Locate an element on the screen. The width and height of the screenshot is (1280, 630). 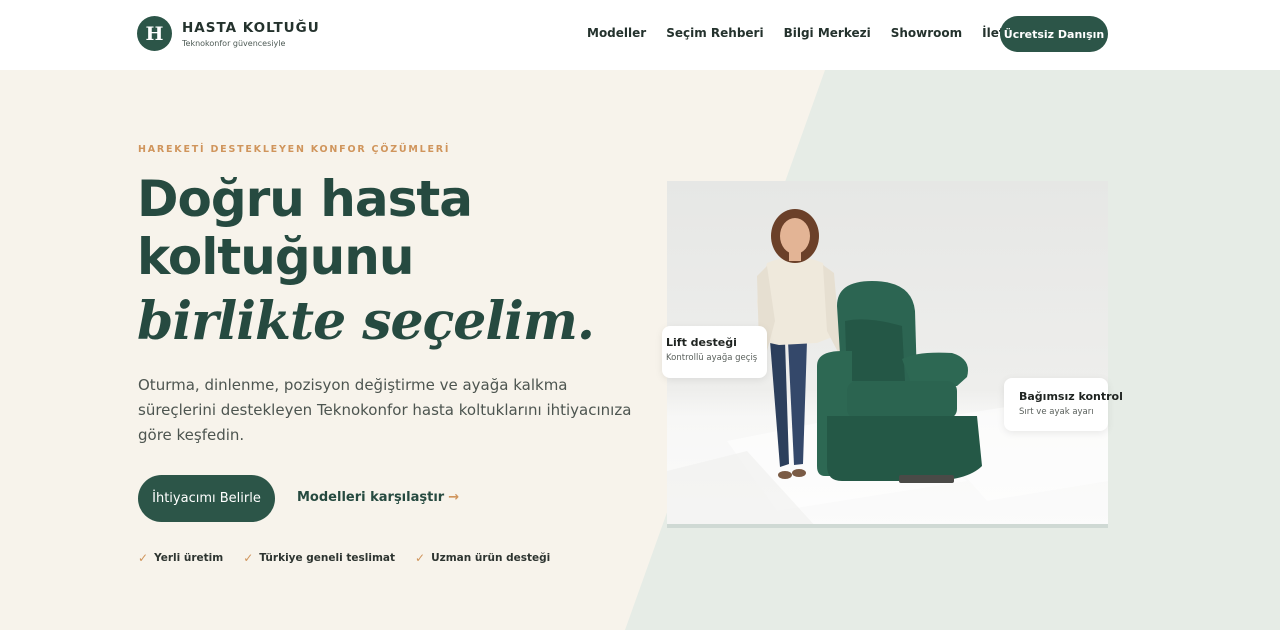
hero-title-line1: Doğru hasta is located at coordinates (305, 199).